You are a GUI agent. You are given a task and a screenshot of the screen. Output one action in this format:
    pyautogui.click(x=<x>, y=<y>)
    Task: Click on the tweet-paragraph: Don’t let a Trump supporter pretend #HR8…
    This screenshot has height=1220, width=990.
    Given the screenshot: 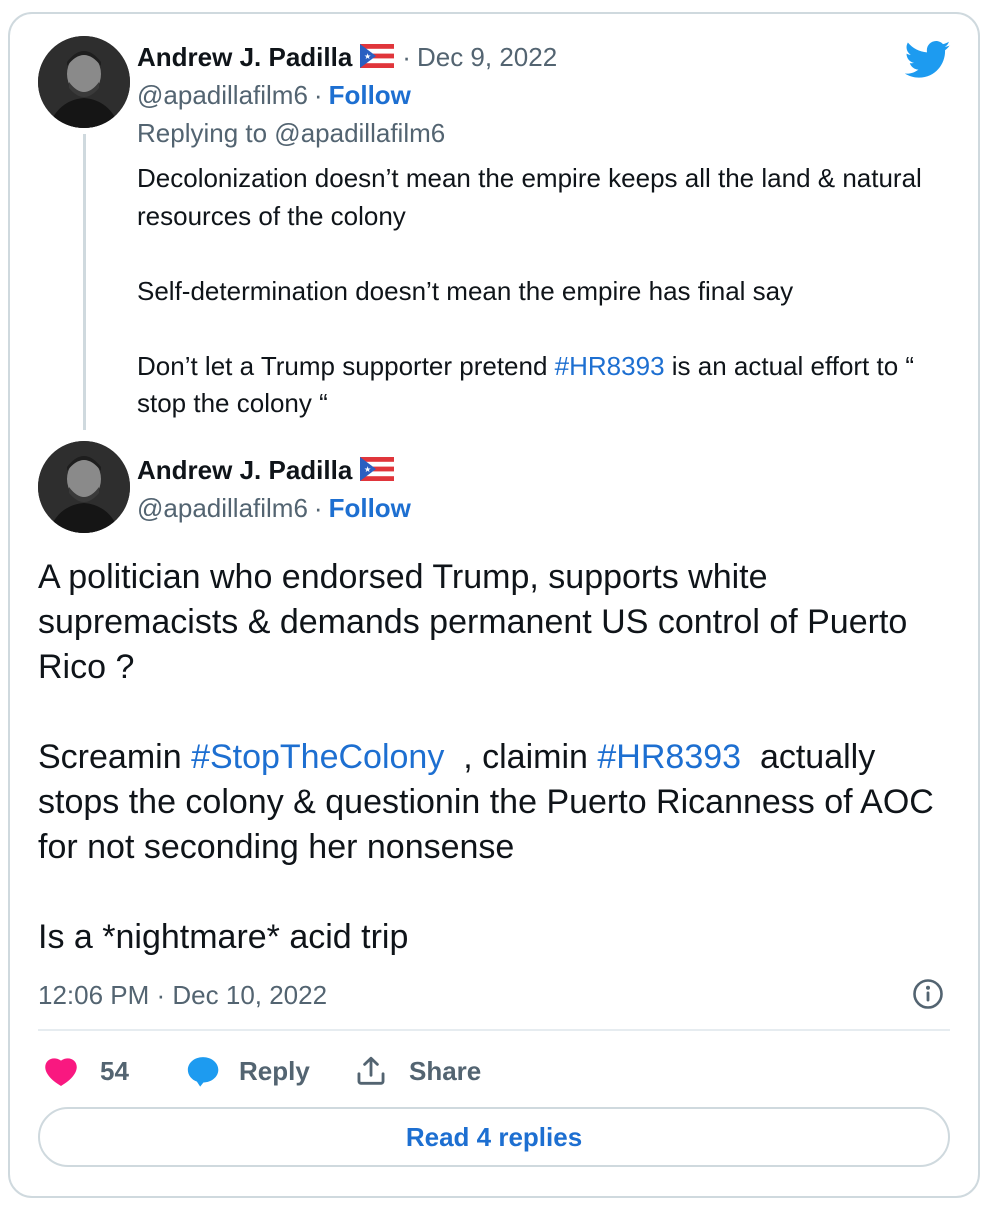 What is the action you would take?
    pyautogui.click(x=537, y=385)
    